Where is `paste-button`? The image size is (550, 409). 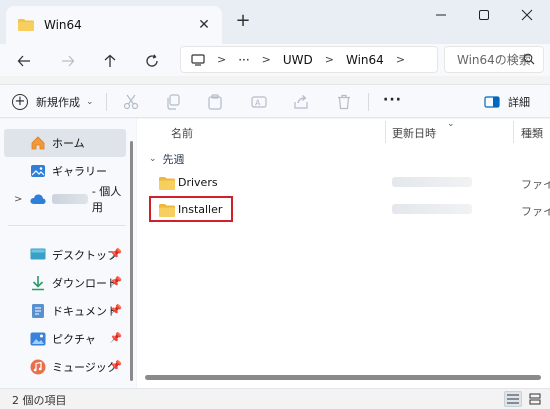 paste-button is located at coordinates (215, 102).